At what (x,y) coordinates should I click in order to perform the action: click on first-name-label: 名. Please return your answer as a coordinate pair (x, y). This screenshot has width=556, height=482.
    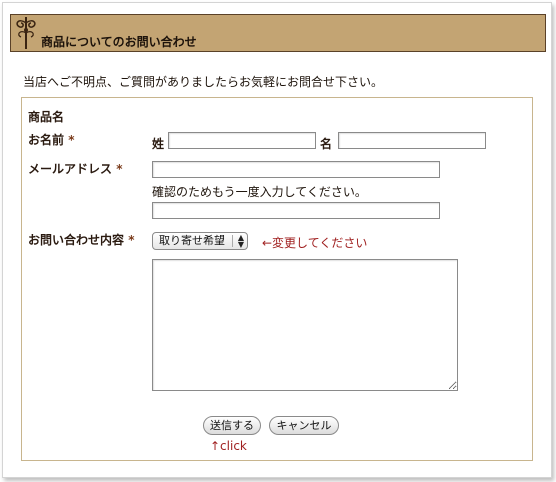
    Looking at the image, I should click on (326, 144).